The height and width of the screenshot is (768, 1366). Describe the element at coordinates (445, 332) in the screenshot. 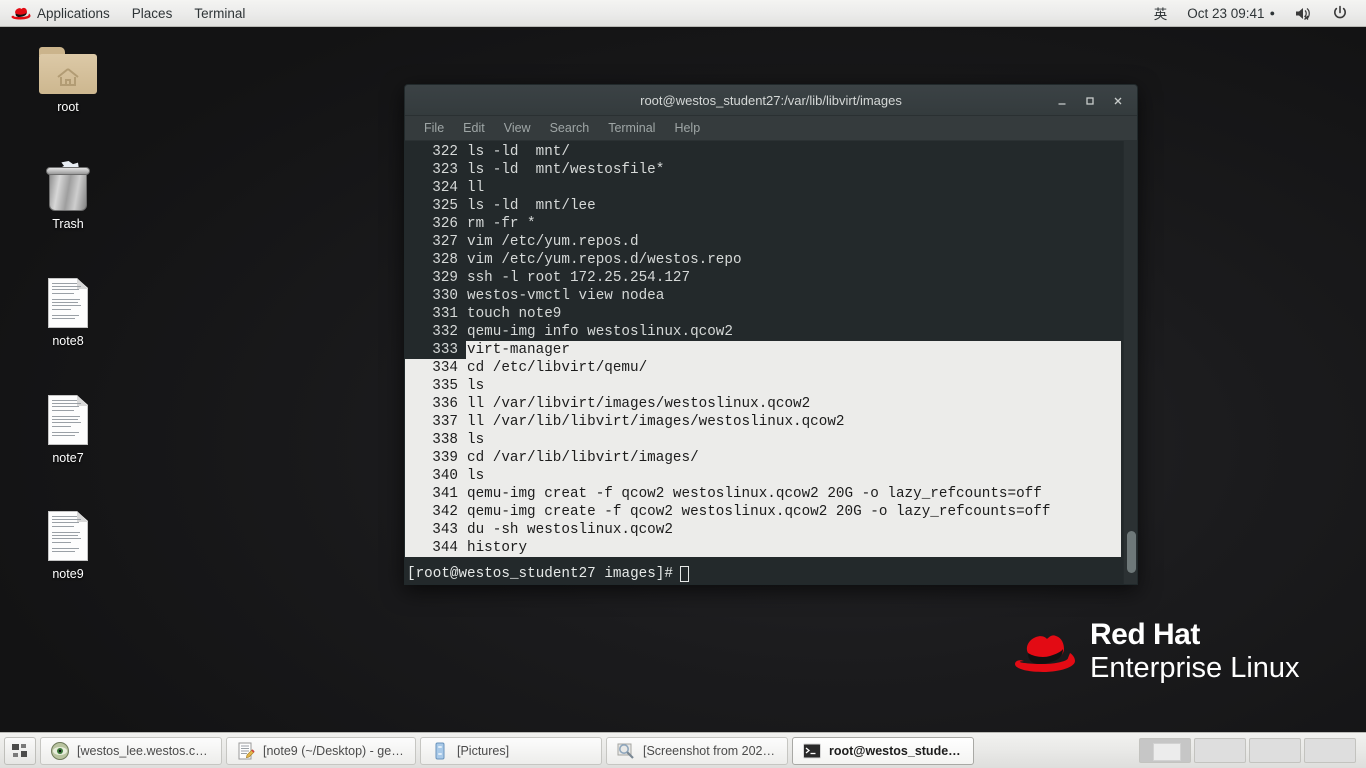

I see `history-line-number: 332` at that location.